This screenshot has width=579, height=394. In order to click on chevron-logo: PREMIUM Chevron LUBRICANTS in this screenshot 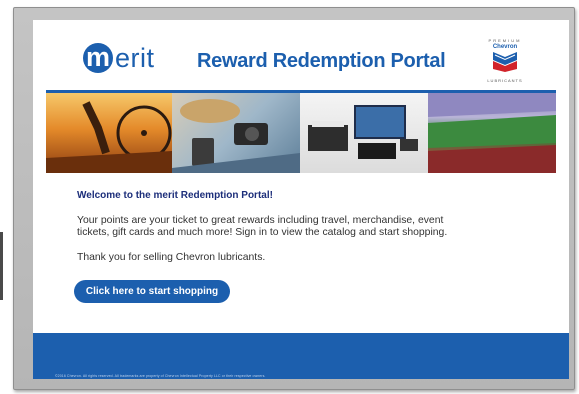, I will do `click(505, 62)`.